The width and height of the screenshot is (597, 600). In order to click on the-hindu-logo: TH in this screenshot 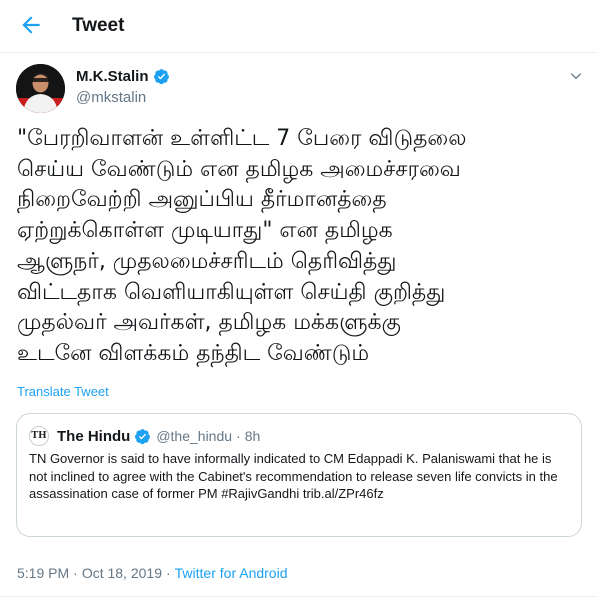, I will do `click(39, 436)`.